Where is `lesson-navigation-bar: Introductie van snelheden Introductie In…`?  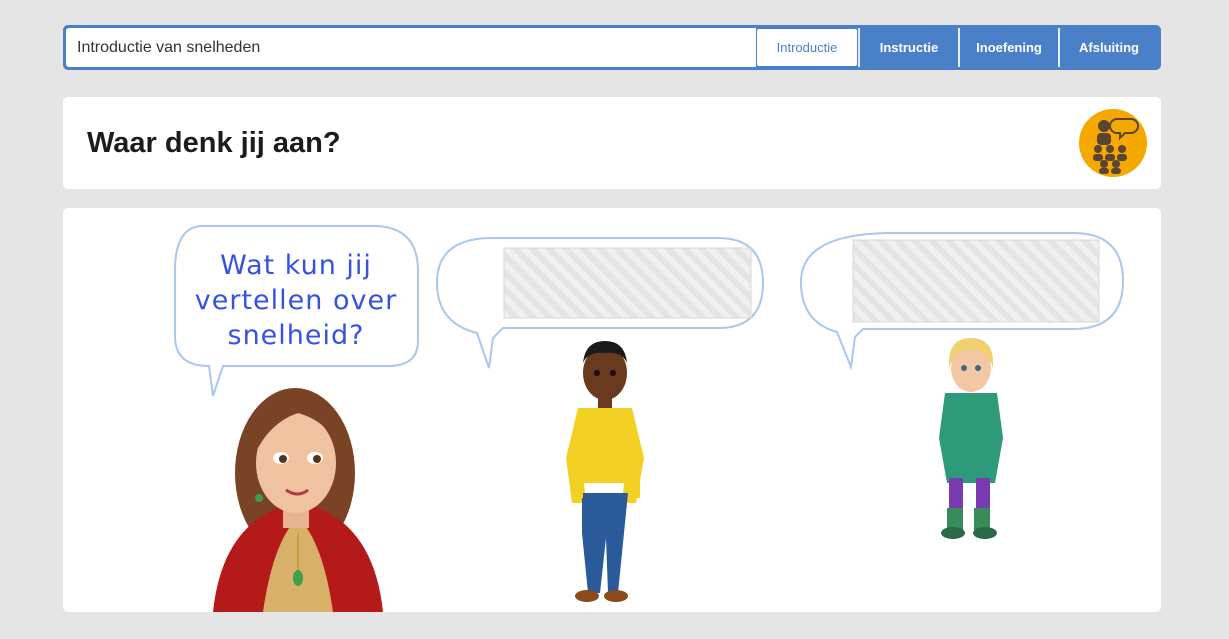 lesson-navigation-bar: Introductie van snelheden Introductie In… is located at coordinates (612, 47).